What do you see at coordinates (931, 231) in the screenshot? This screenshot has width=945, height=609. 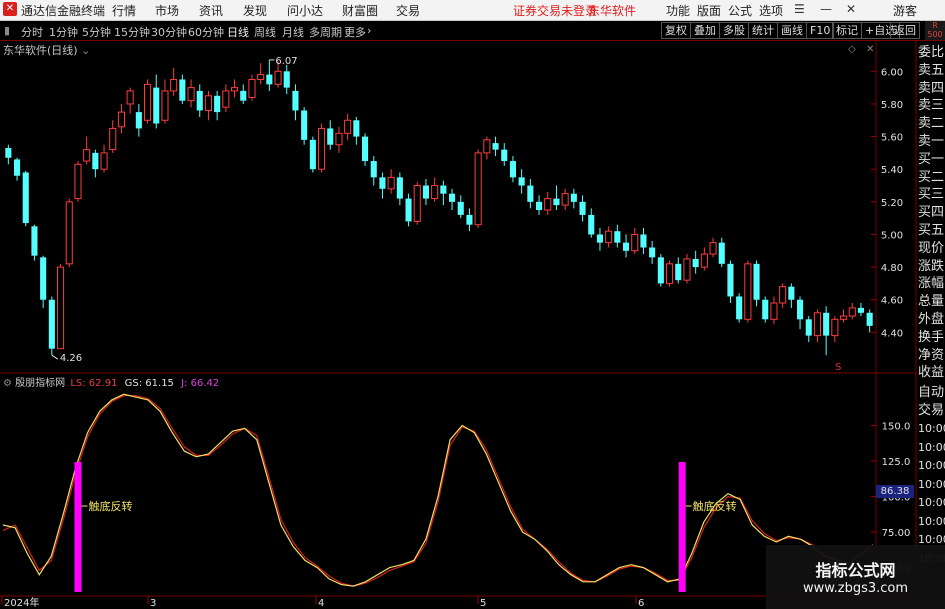 I see `sidebar-quote-item: 买五` at bounding box center [931, 231].